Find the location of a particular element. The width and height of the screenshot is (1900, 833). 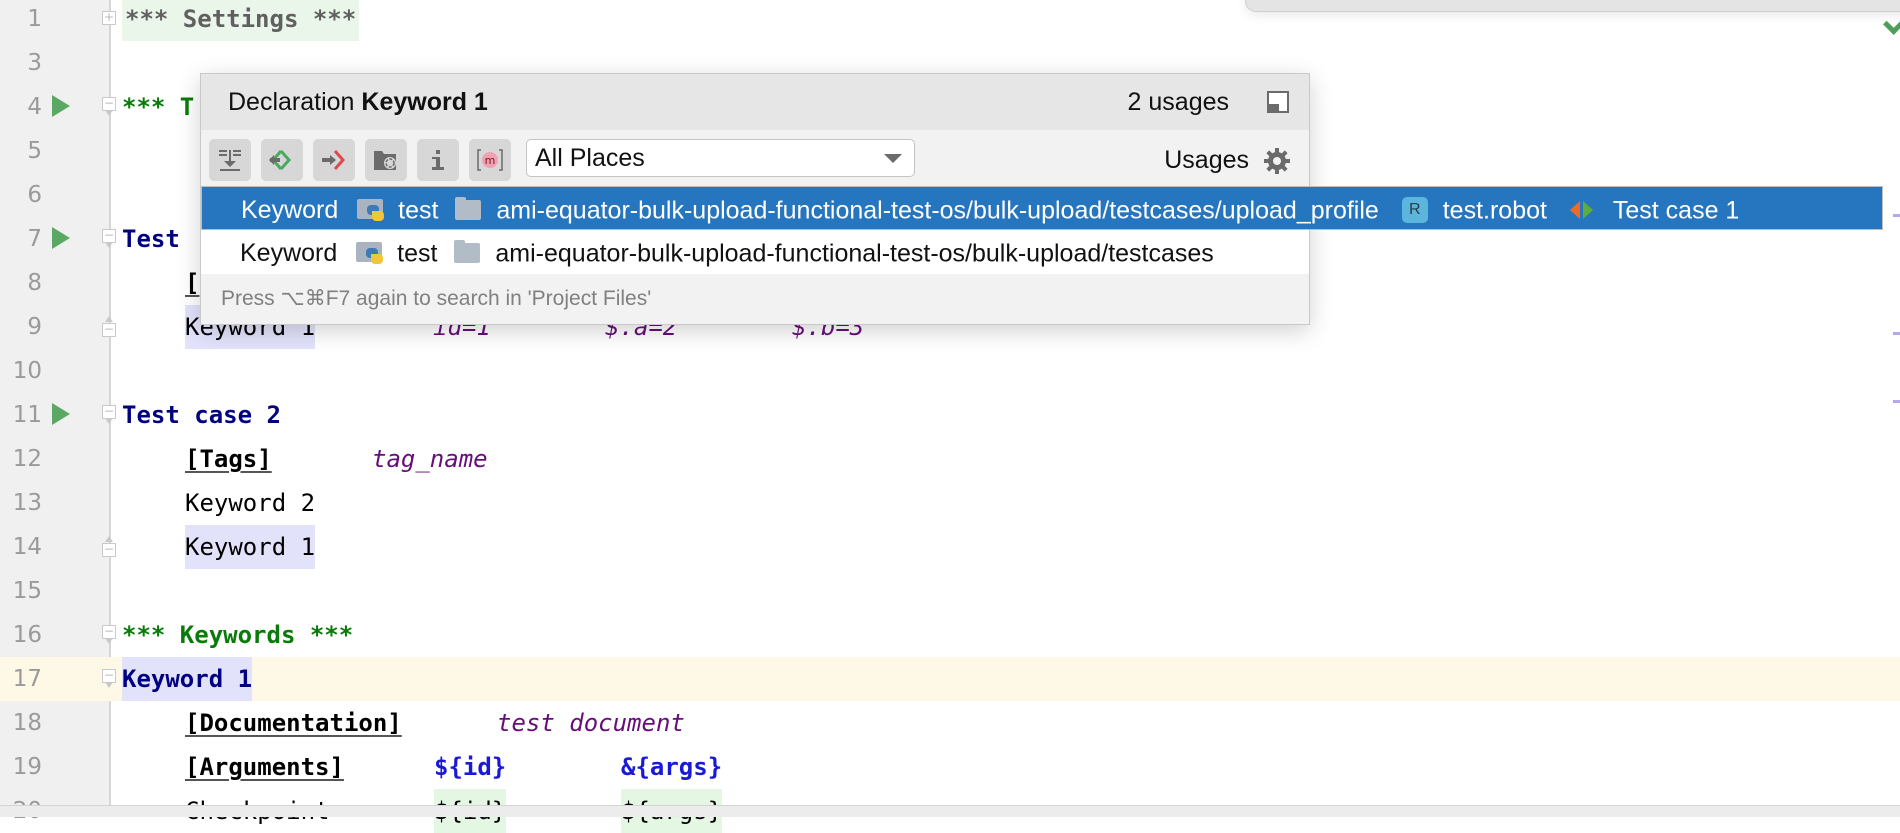

chevron-down-icon is located at coordinates (893, 158).